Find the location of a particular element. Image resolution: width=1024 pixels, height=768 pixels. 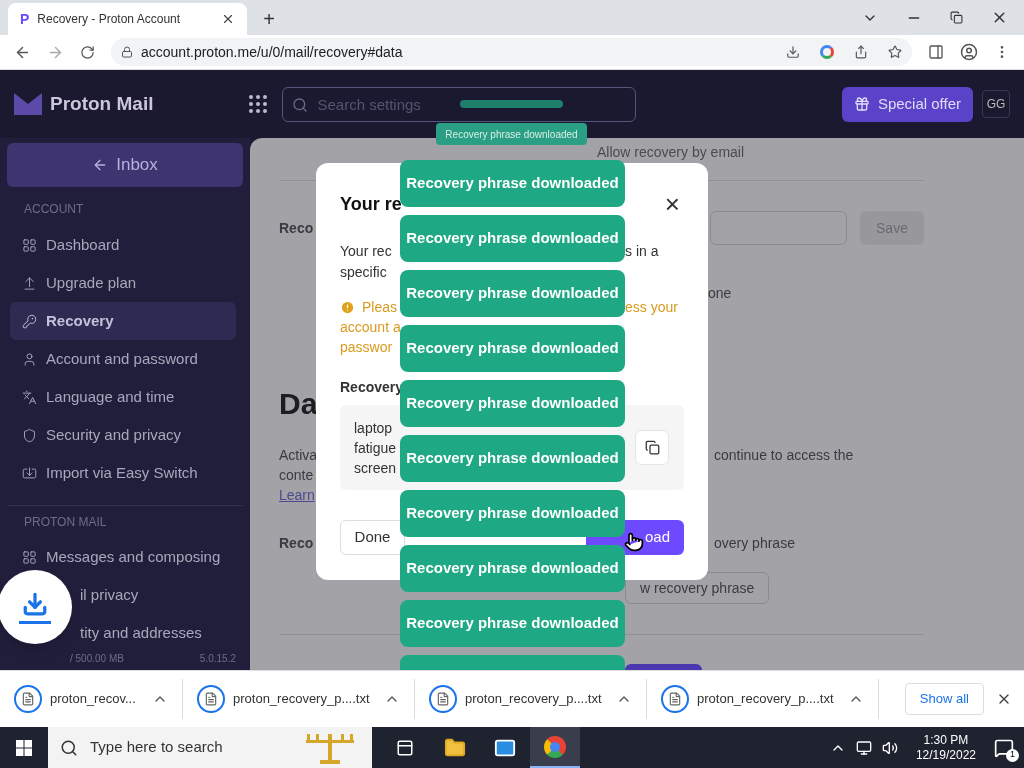

copy-button is located at coordinates (652, 447).